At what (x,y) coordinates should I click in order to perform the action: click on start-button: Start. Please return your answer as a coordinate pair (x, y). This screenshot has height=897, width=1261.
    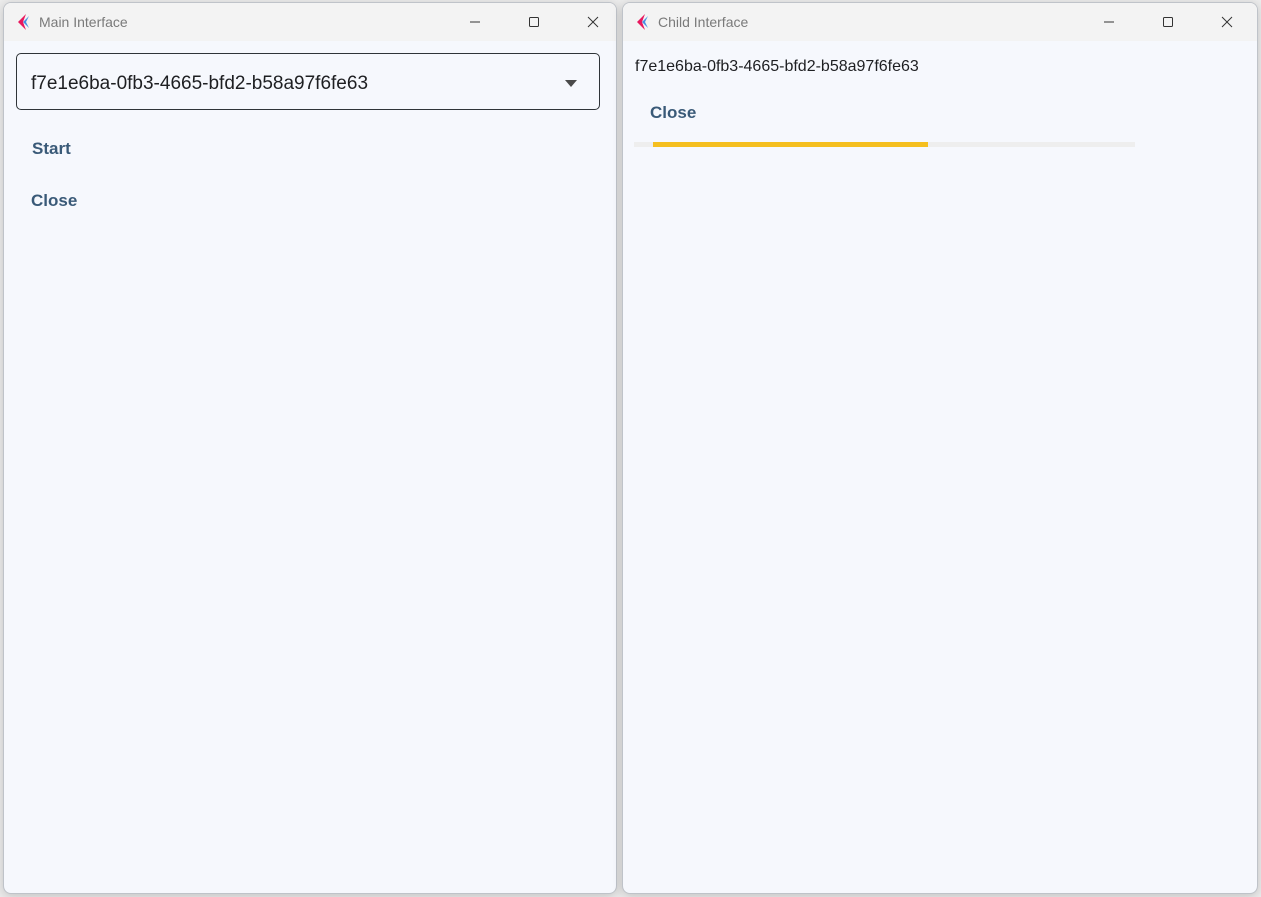
    Looking at the image, I should click on (51, 149).